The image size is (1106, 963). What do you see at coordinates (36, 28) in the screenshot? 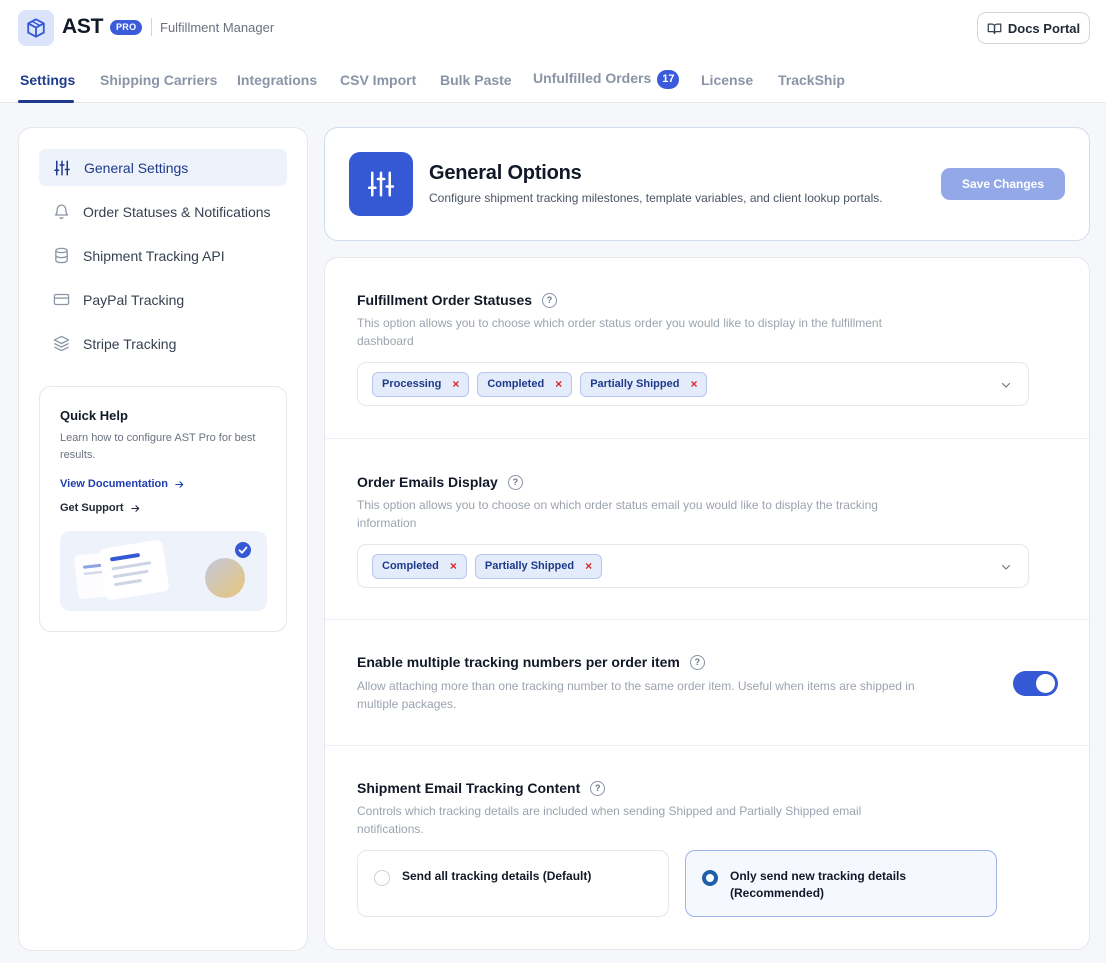
I see `box-logo-icon` at bounding box center [36, 28].